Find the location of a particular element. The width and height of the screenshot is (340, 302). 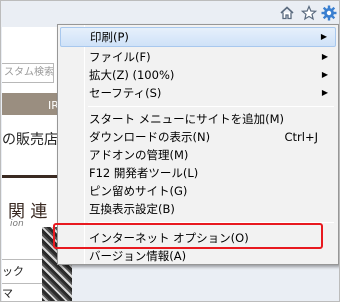

menu-item-label: スタート メニューにサイトを追加(M) is located at coordinates (187, 119).